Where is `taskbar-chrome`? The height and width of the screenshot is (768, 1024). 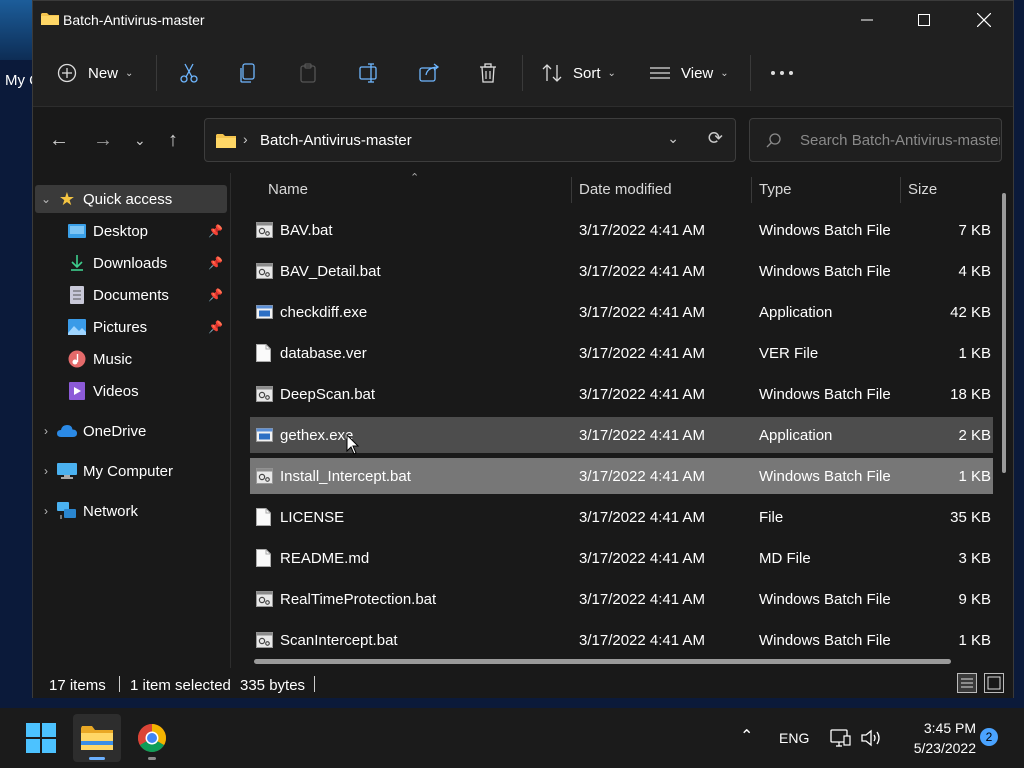
taskbar-chrome is located at coordinates (152, 738).